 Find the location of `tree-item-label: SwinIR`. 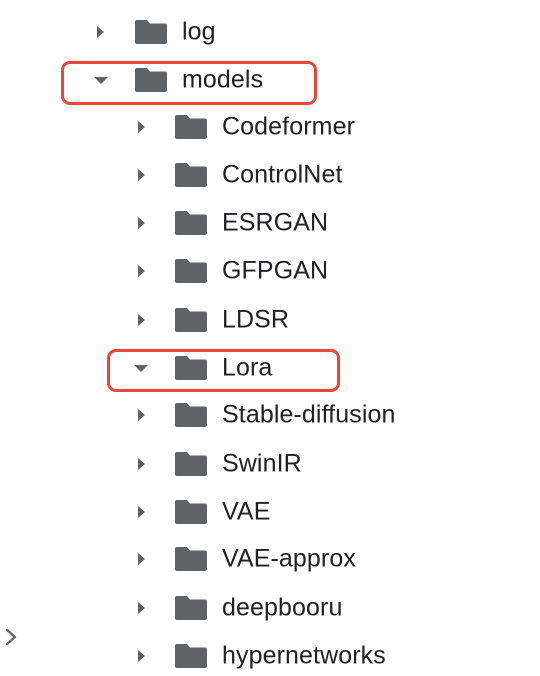

tree-item-label: SwinIR is located at coordinates (262, 463).